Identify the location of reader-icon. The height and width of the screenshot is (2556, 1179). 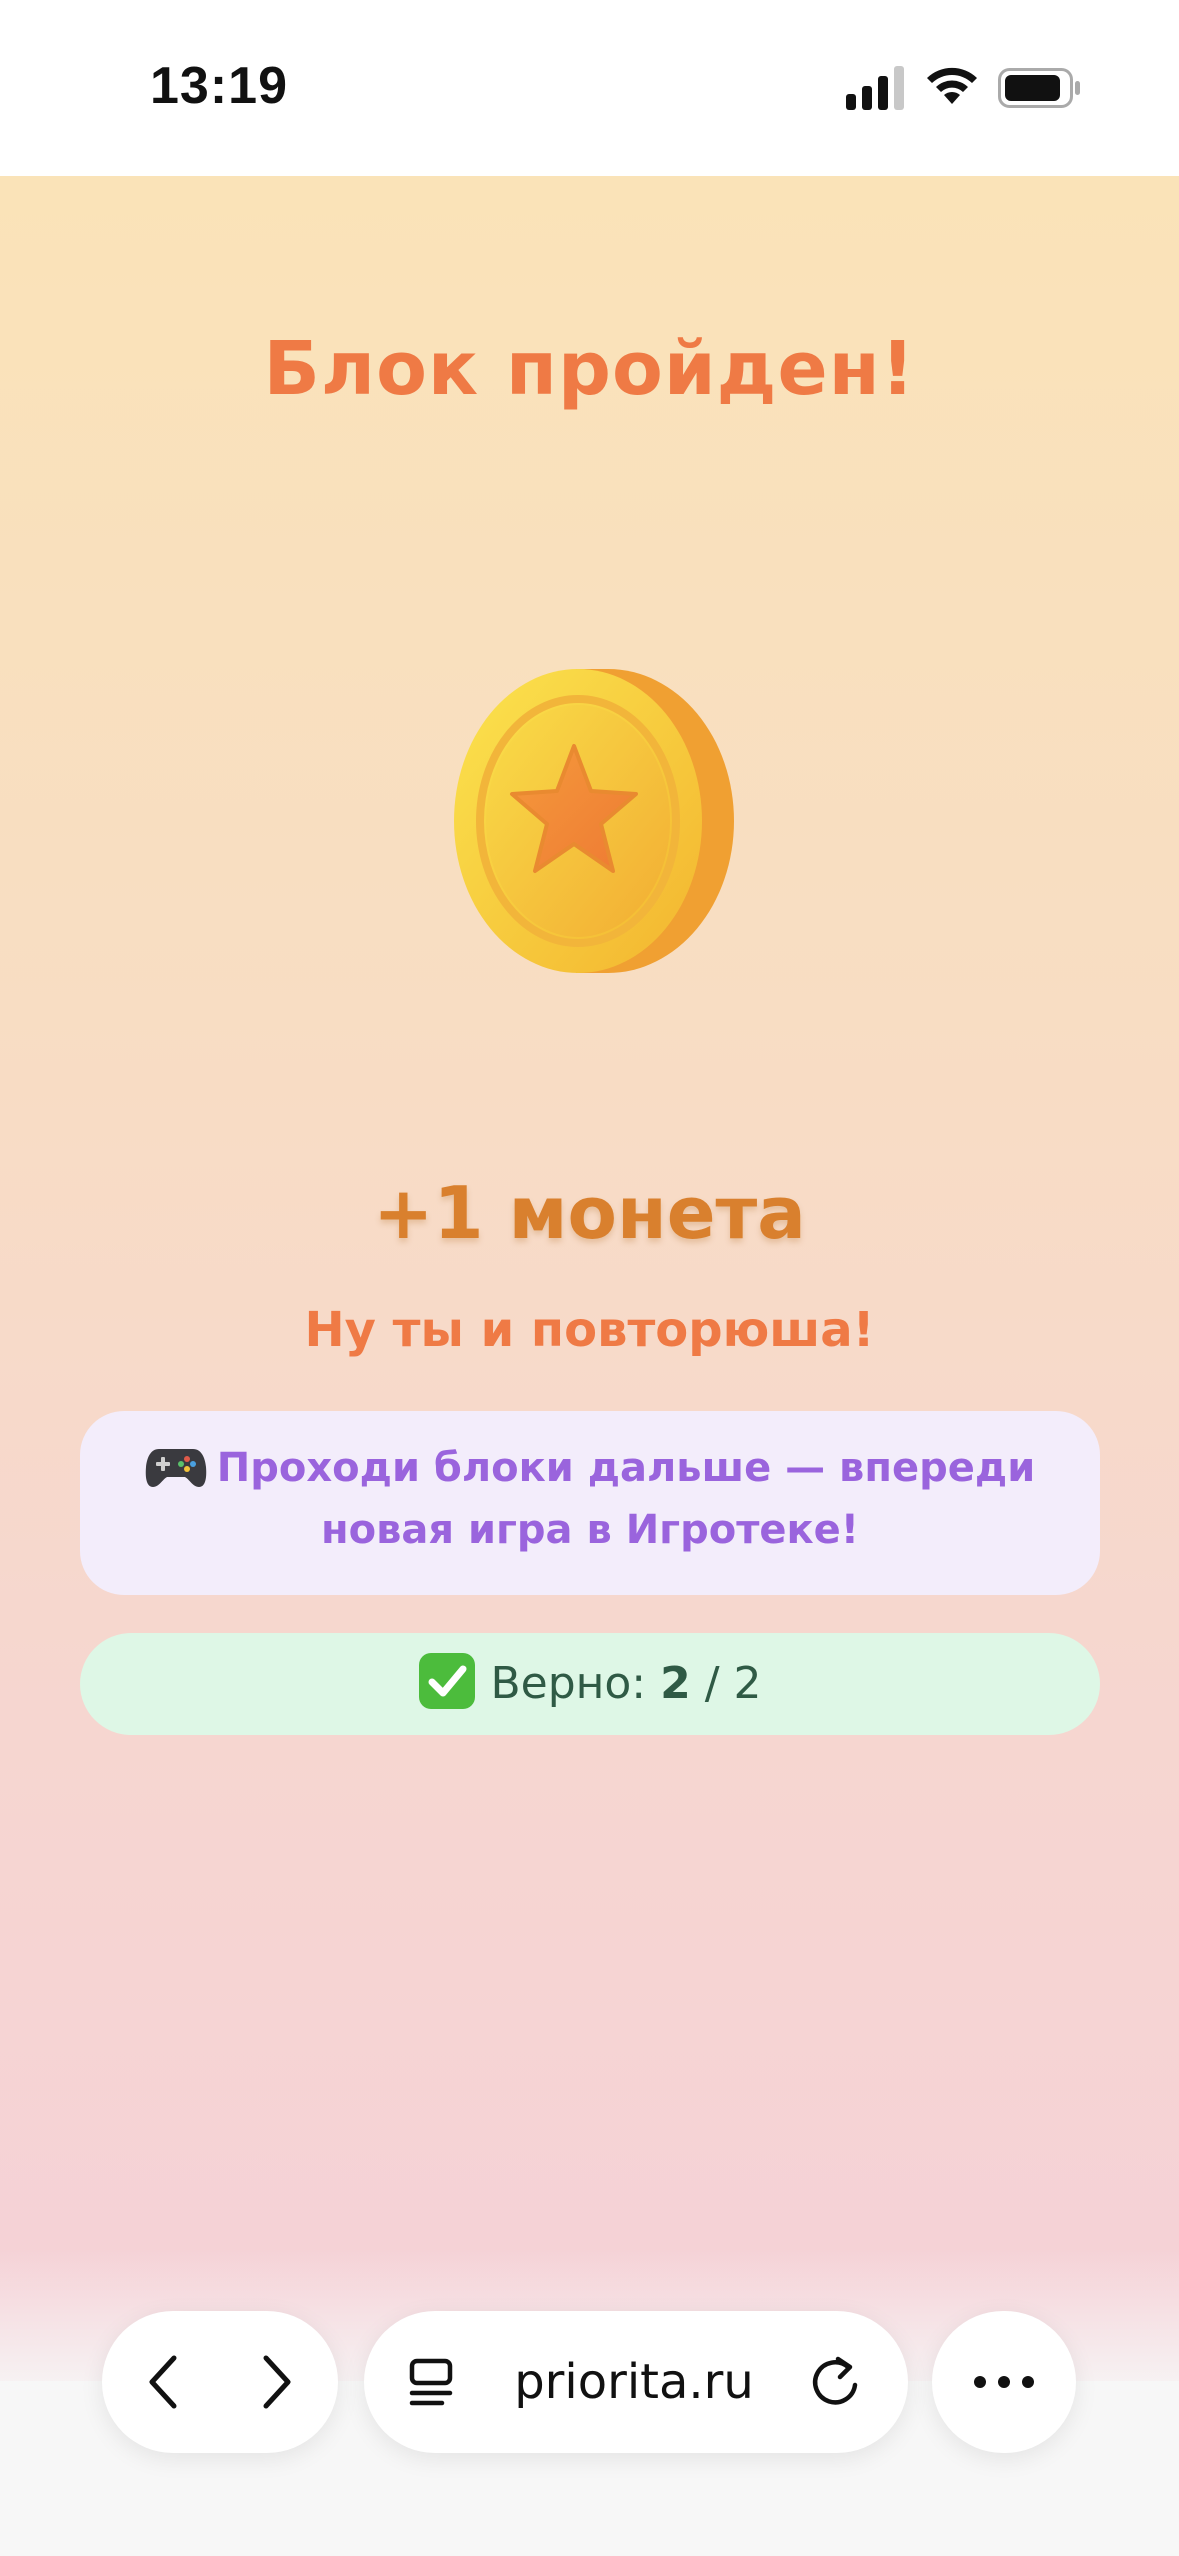
(433, 2382).